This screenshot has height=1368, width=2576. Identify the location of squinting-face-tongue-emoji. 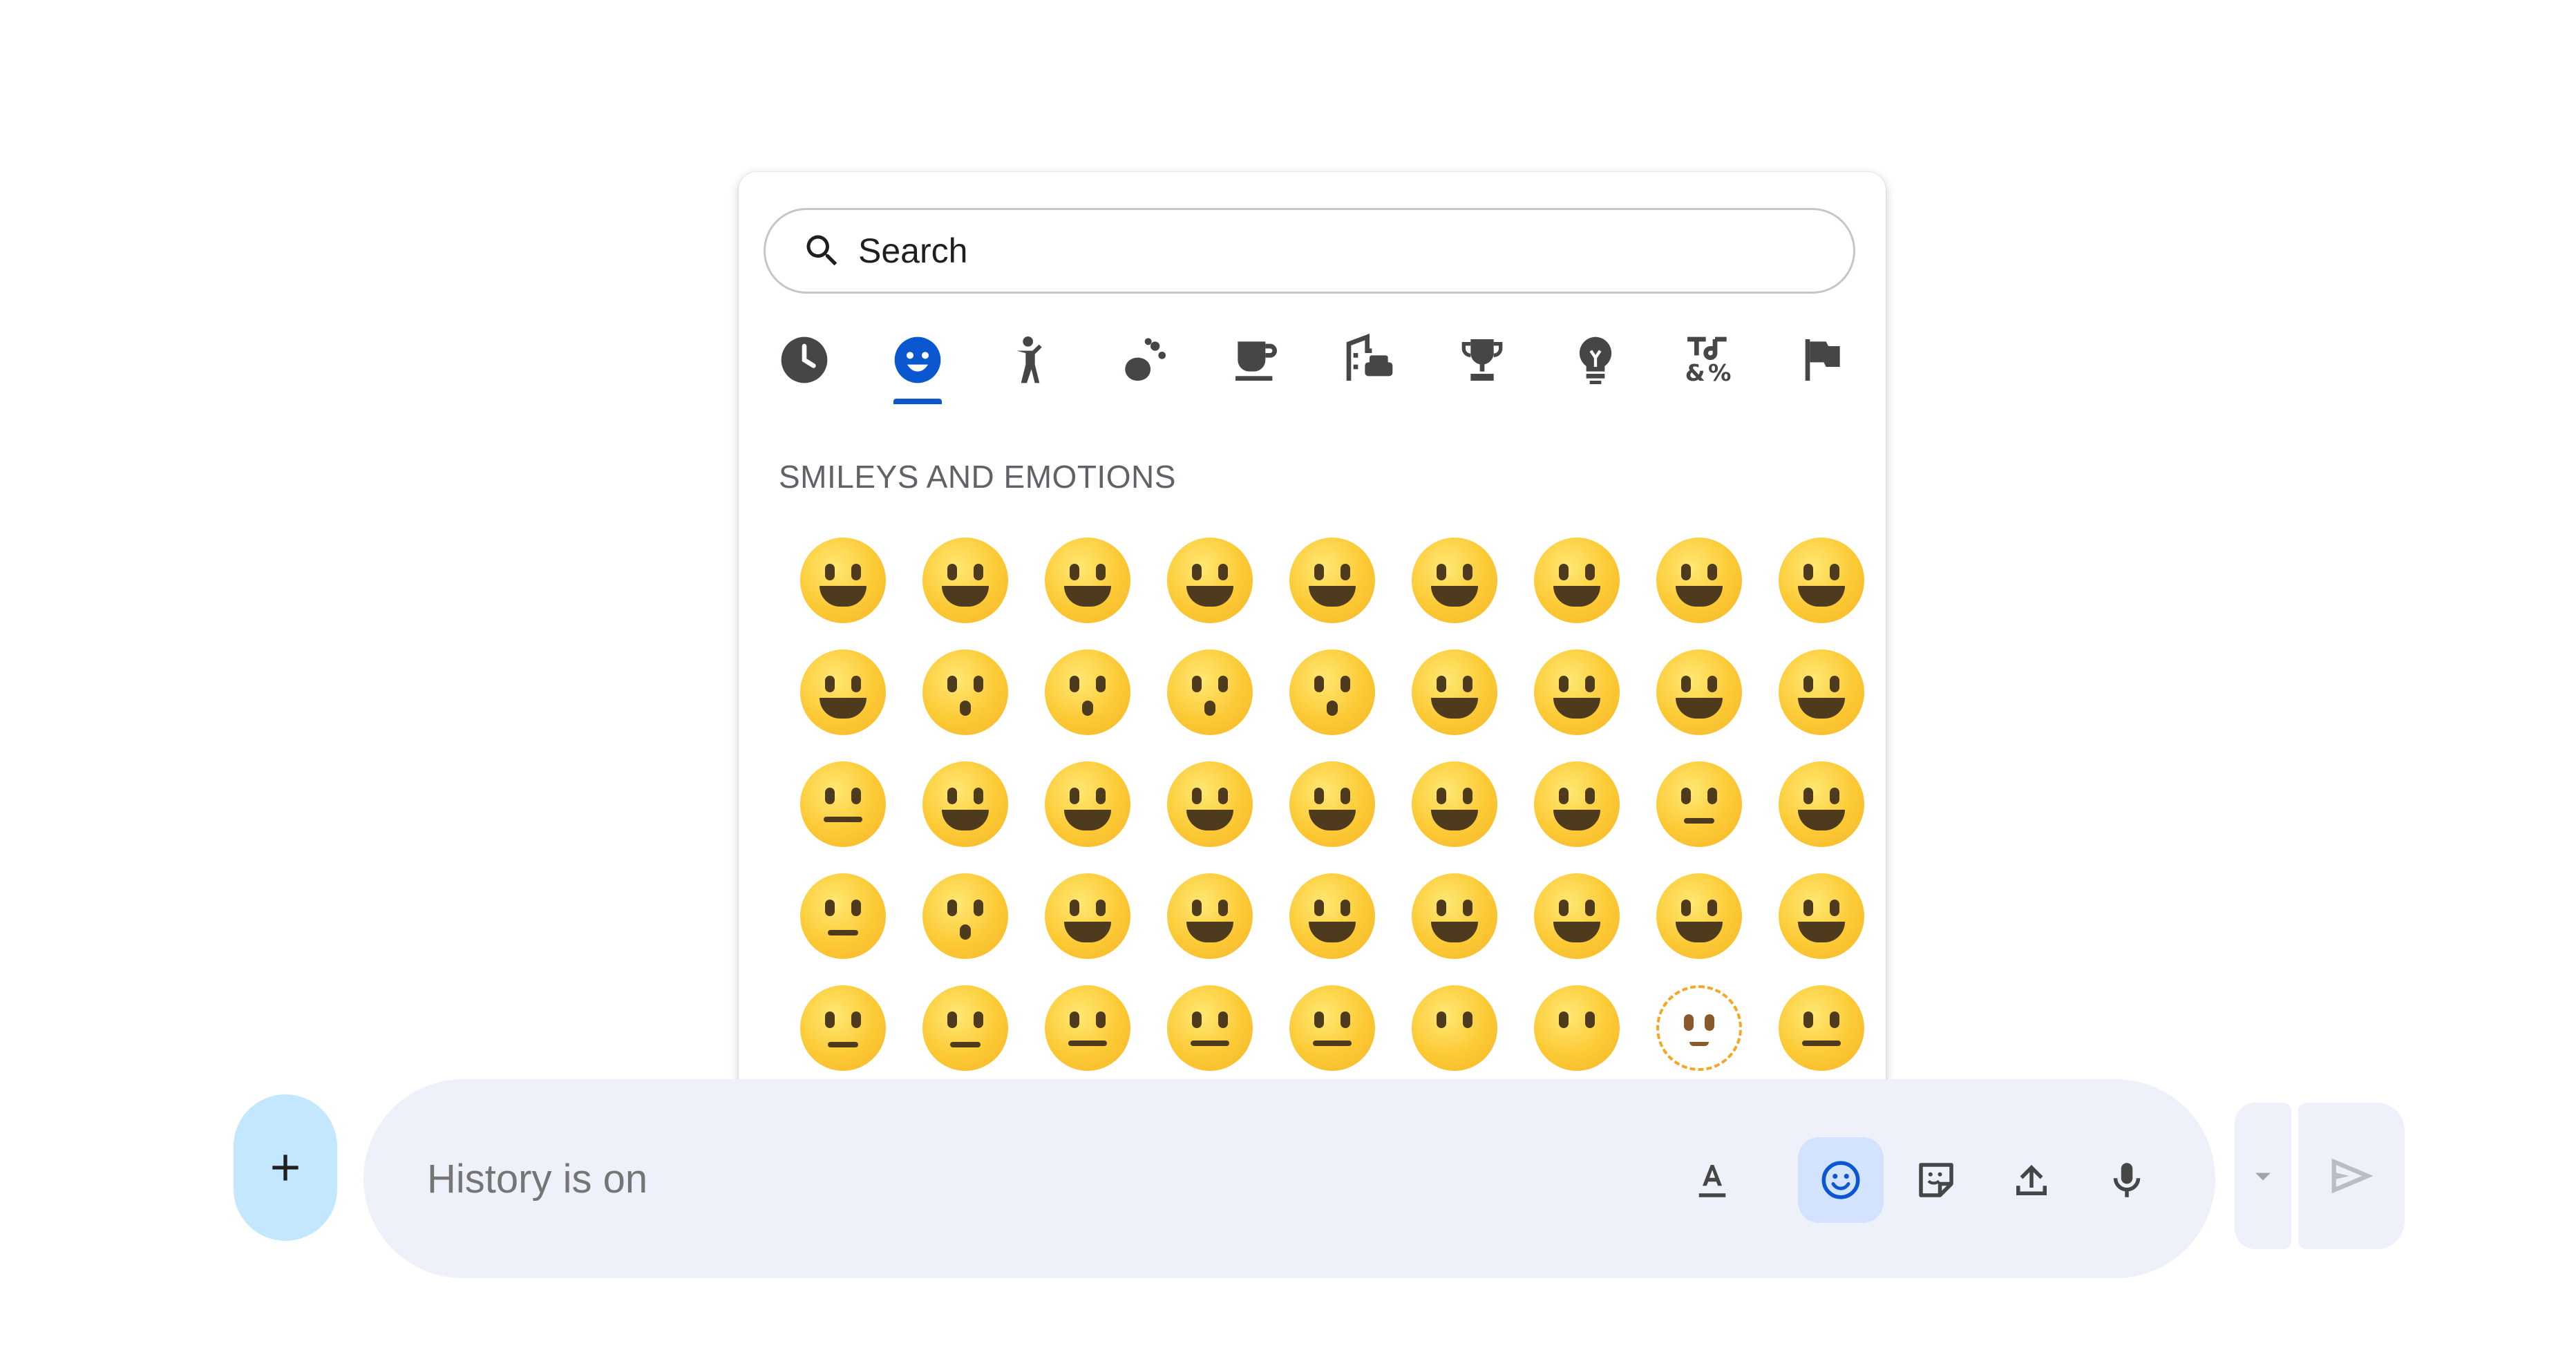
(1576, 916).